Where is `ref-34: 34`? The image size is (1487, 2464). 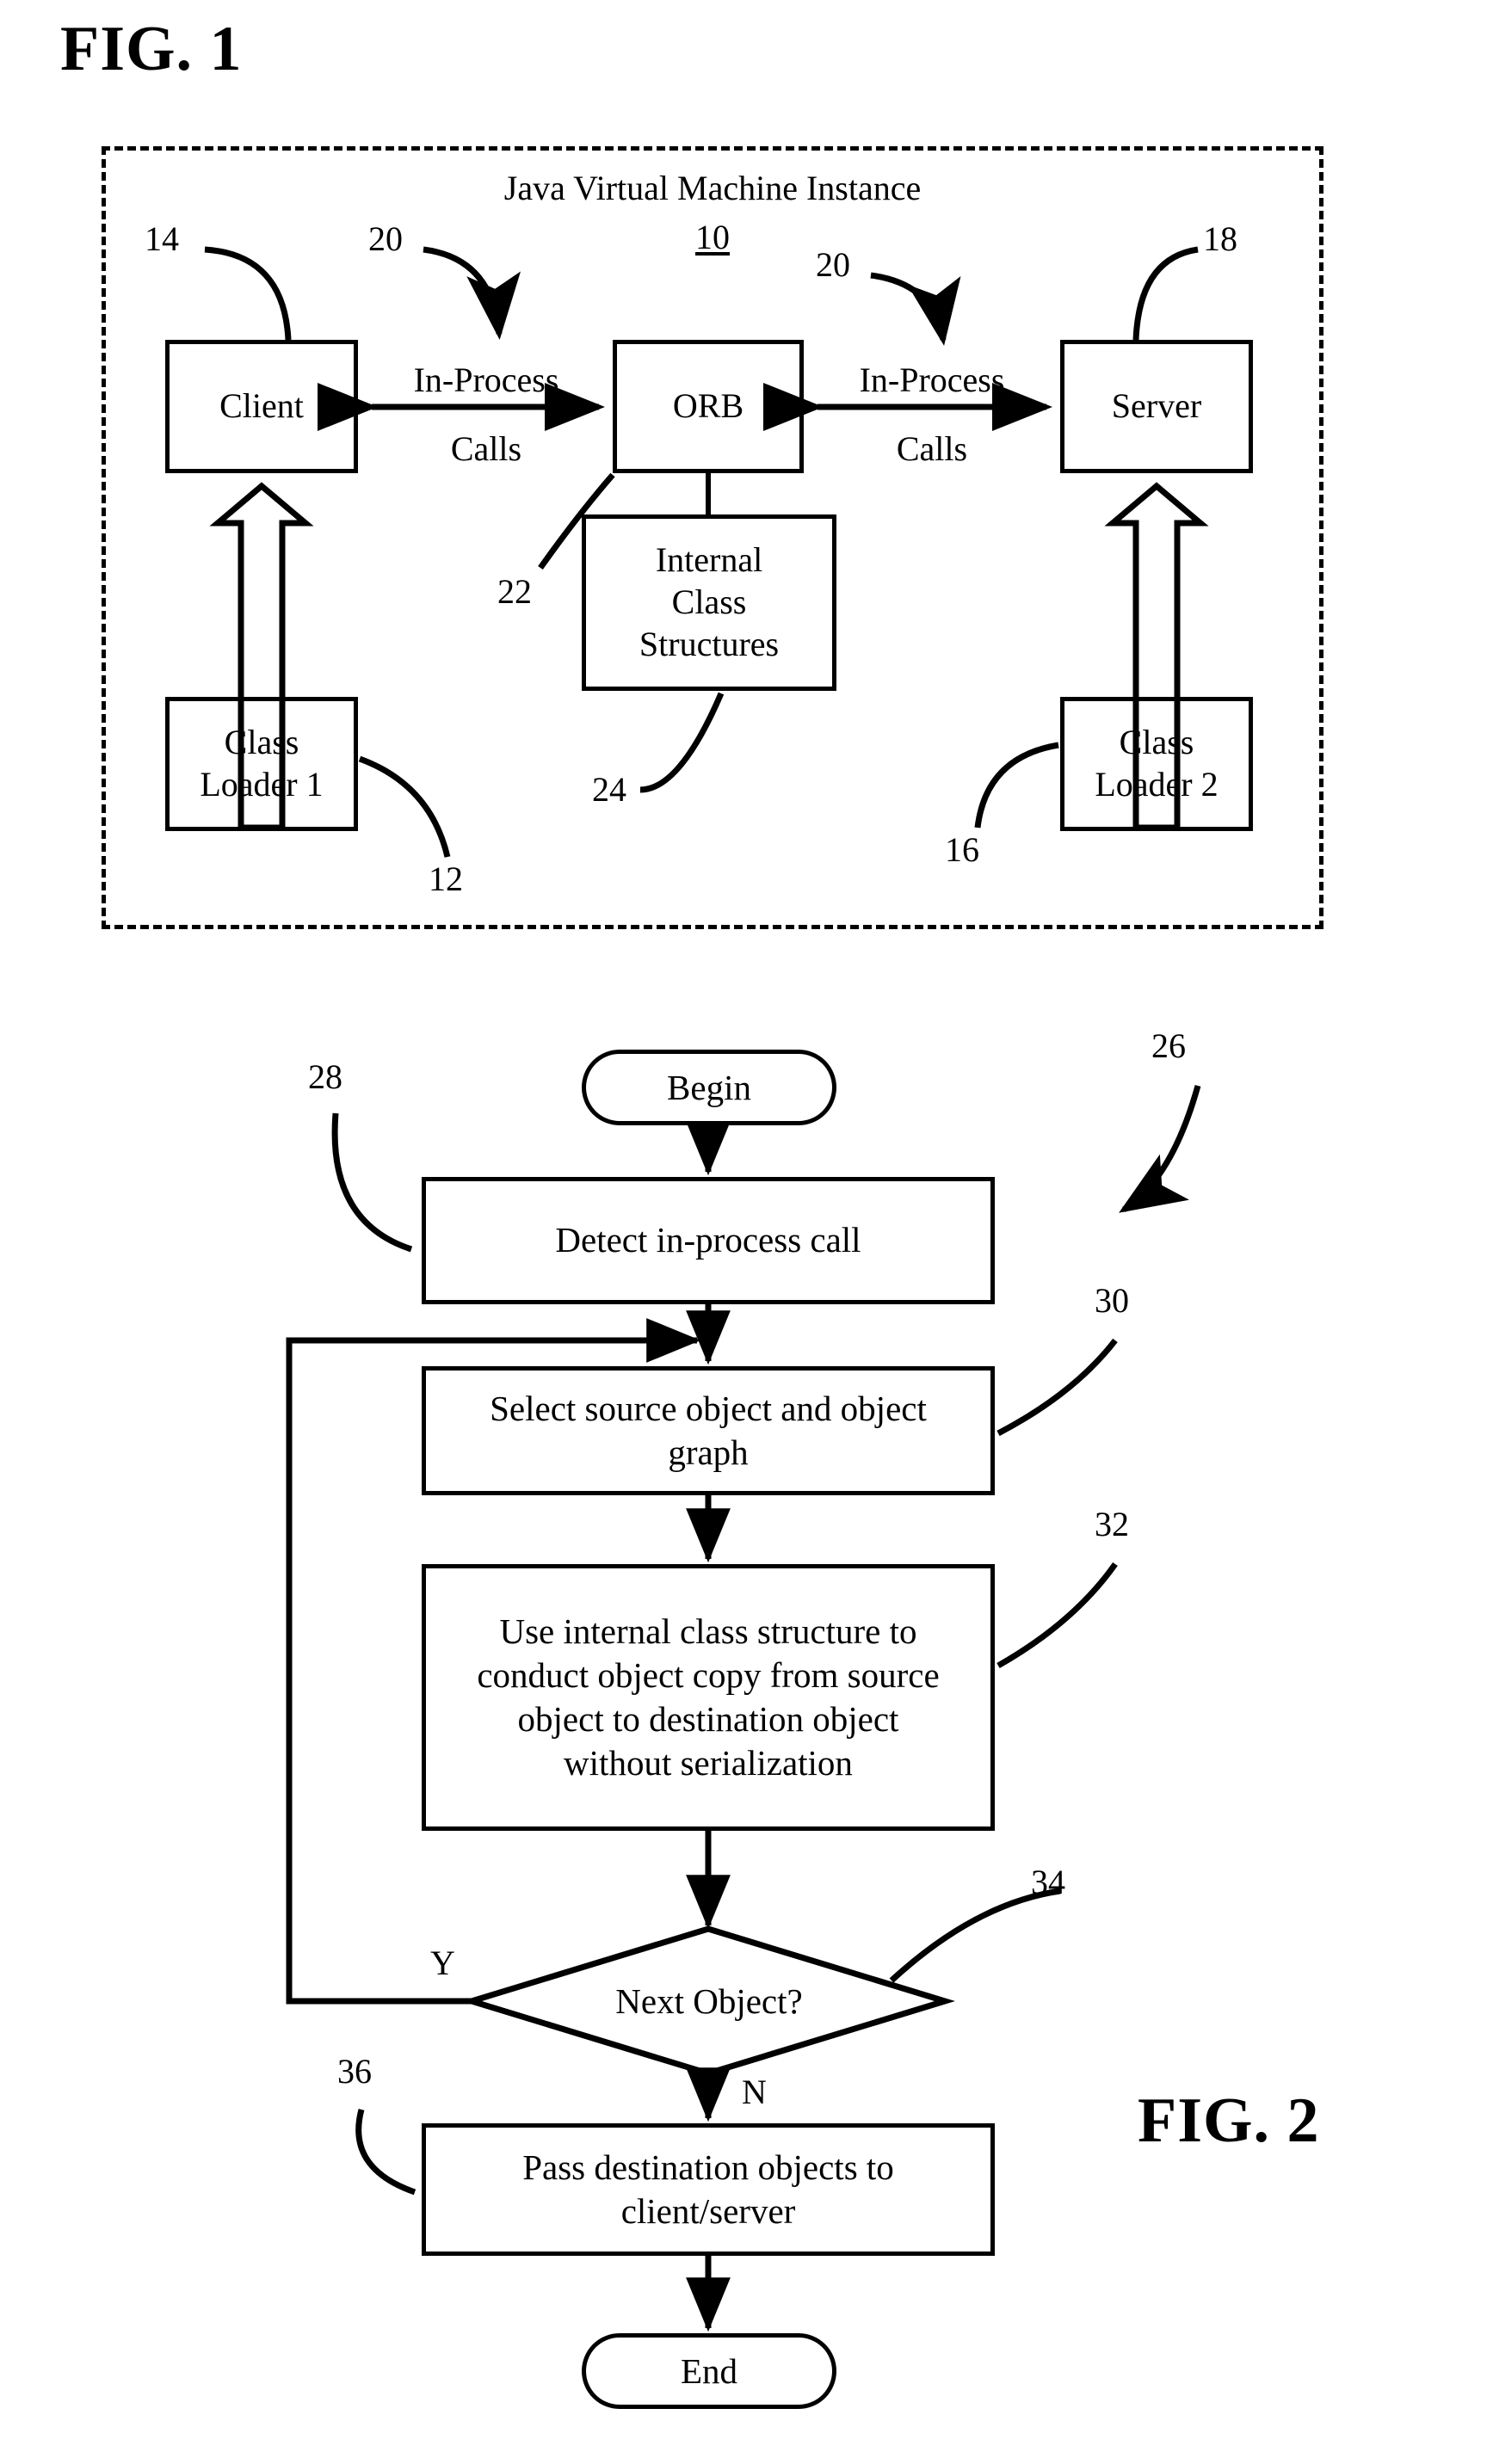
ref-34: 34 is located at coordinates (1048, 1882).